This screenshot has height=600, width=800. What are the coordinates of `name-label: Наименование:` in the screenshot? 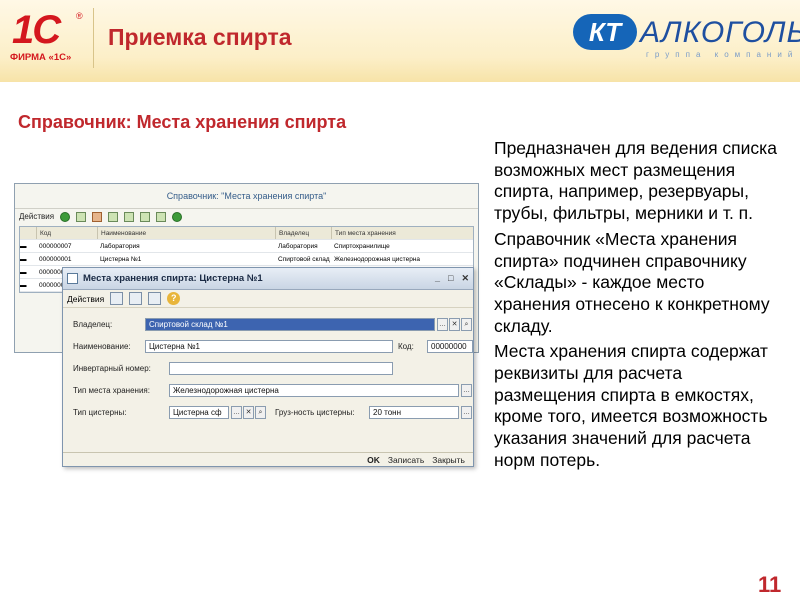 It's located at (102, 346).